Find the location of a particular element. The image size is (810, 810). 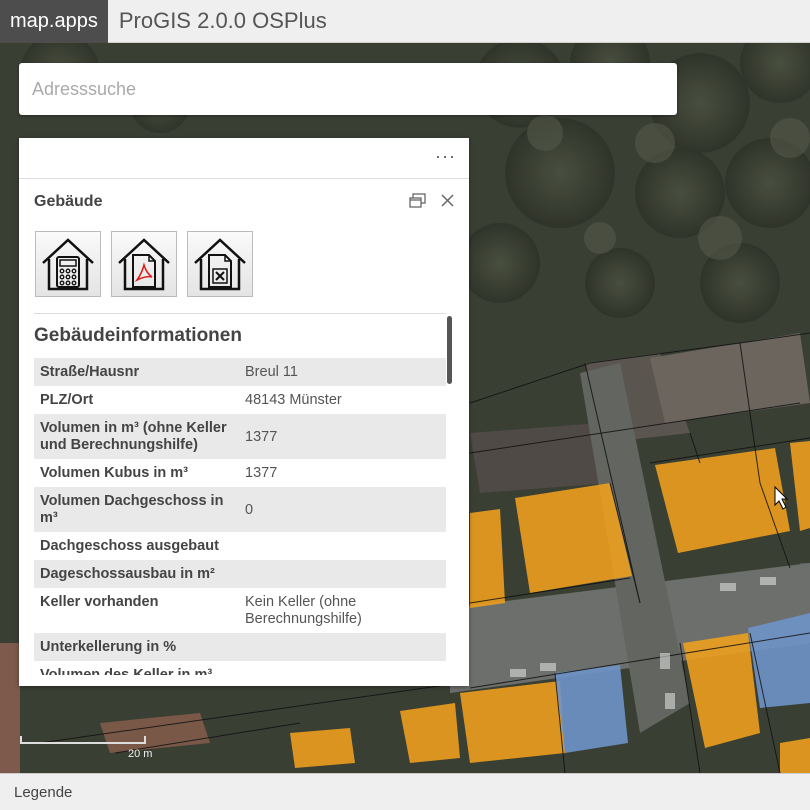

panel-toolbar: ··· is located at coordinates (244, 158).